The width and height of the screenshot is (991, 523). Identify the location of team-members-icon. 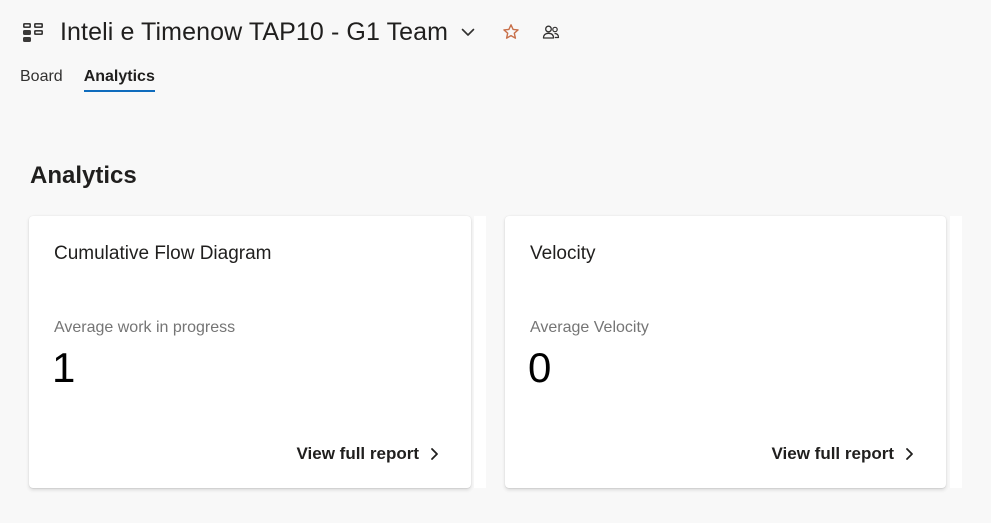
(551, 32).